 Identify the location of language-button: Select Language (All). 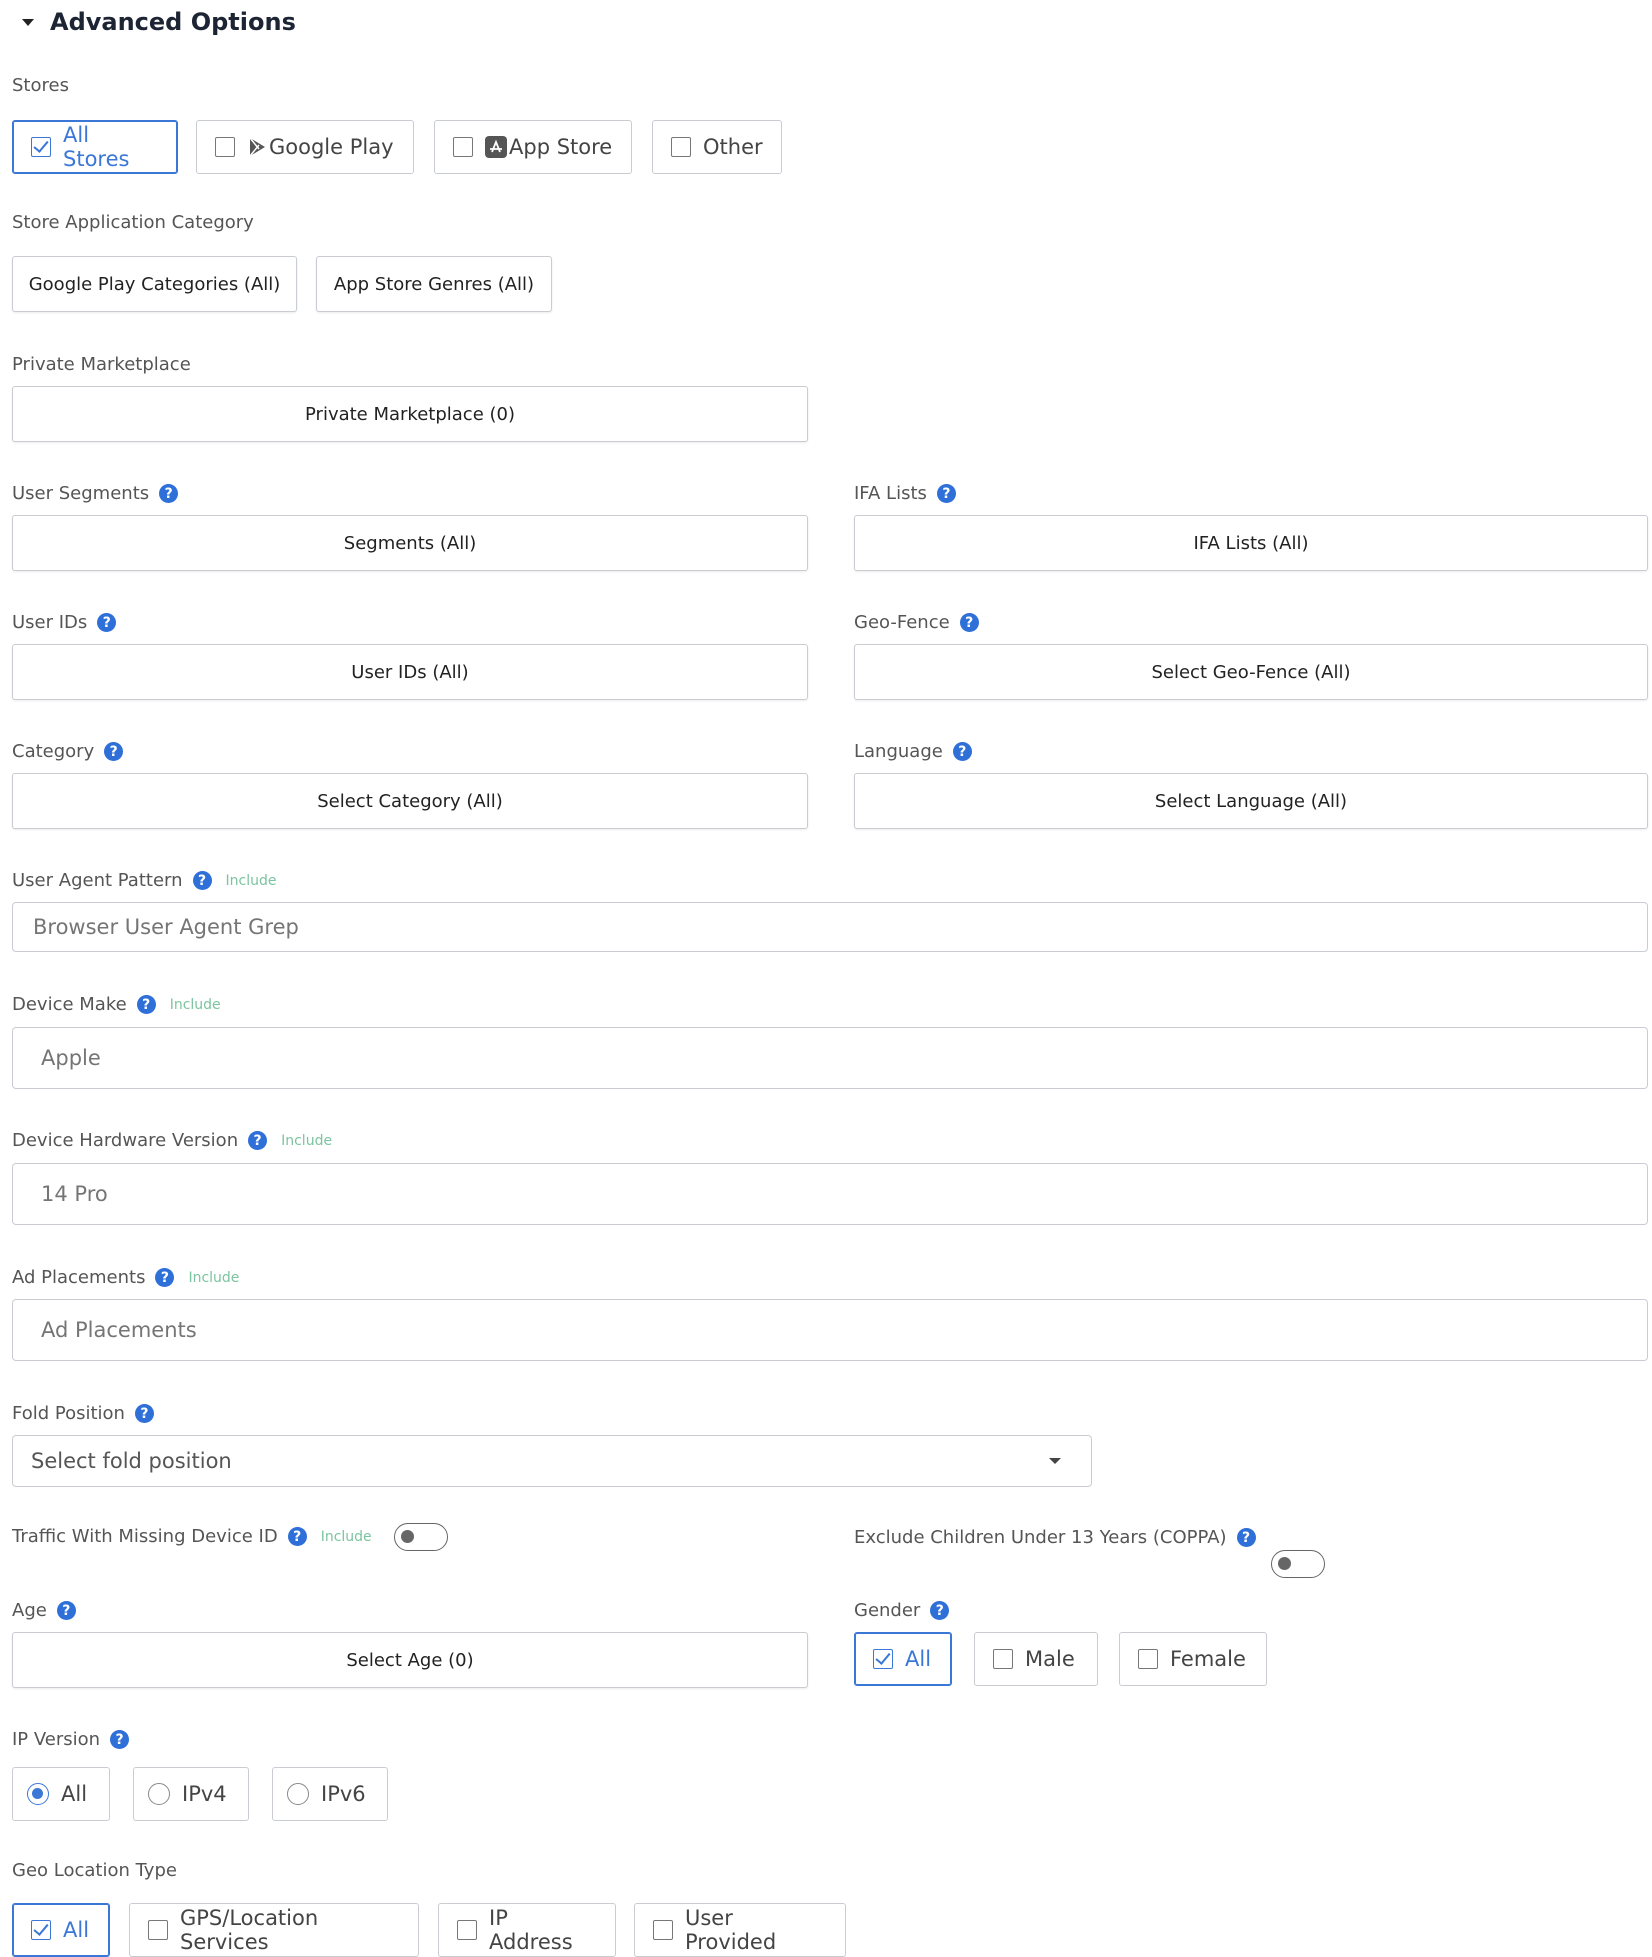
(1251, 801).